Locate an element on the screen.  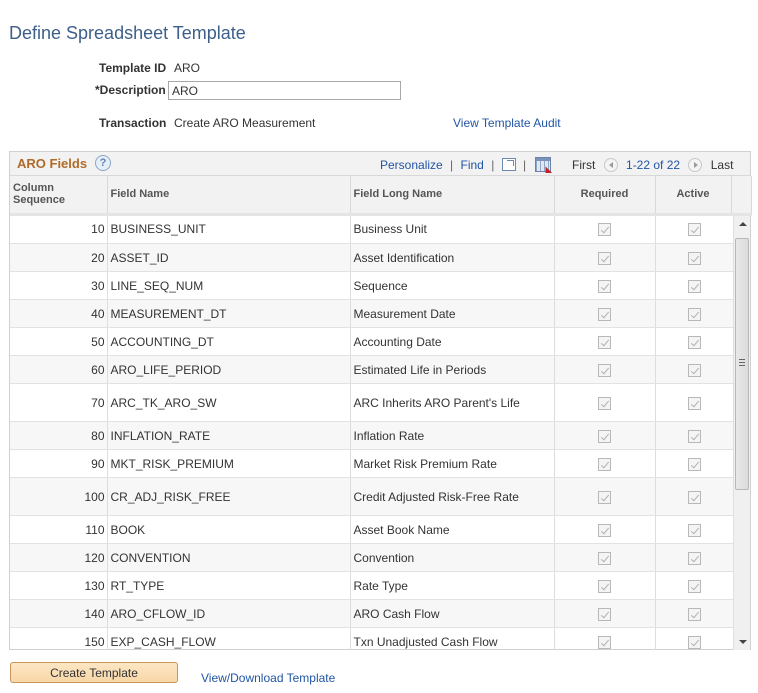
col-header-field-name: Field Name is located at coordinates (229, 196).